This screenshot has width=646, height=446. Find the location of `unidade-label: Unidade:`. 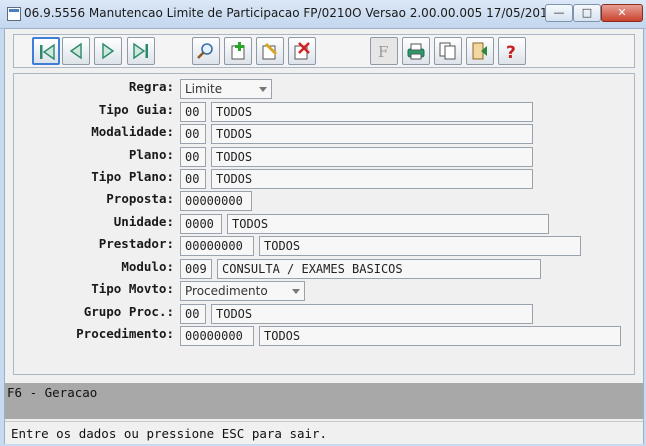

unidade-label: Unidade: is located at coordinates (143, 221).